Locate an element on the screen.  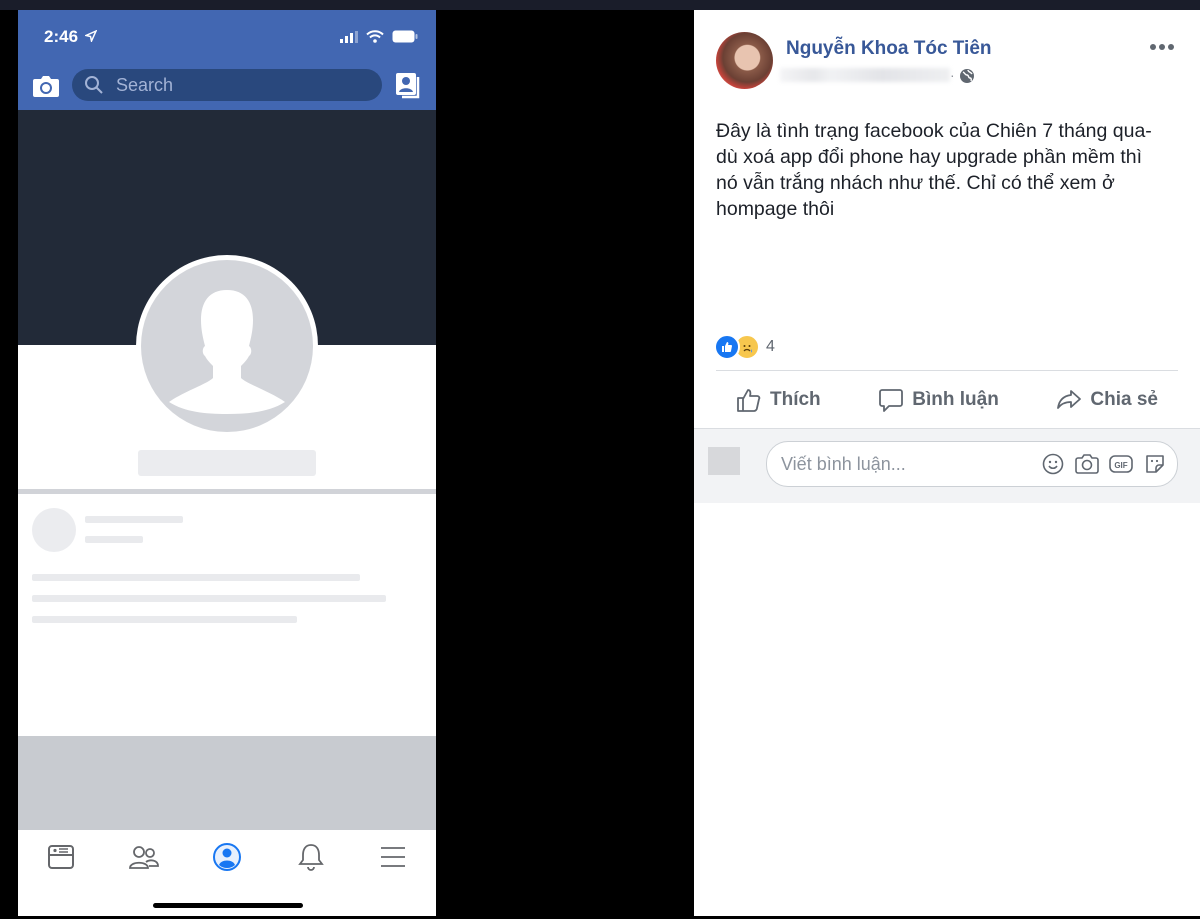
share-button: Chia sẻ is located at coordinates (1107, 400).